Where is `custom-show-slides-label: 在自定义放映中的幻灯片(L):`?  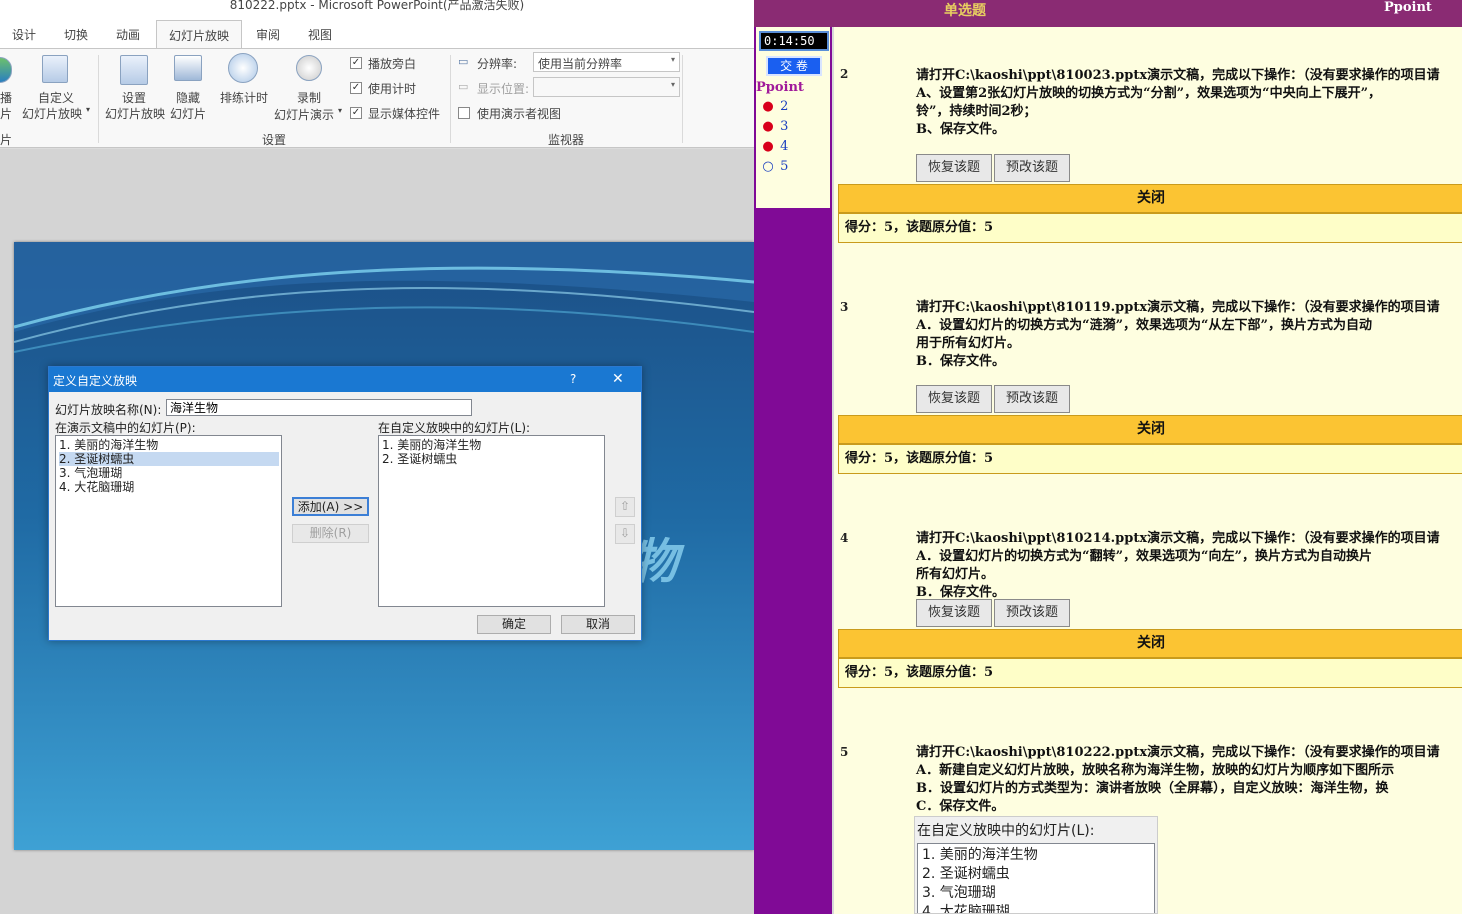 custom-show-slides-label: 在自定义放映中的幻灯片(L): is located at coordinates (454, 428).